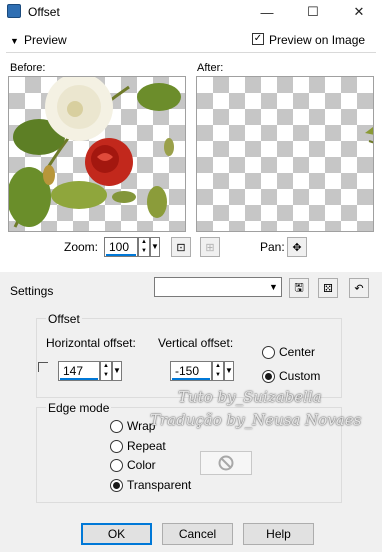 Image resolution: width=382 pixels, height=552 pixels. I want to click on minimize-icon: —, so click(267, 12).